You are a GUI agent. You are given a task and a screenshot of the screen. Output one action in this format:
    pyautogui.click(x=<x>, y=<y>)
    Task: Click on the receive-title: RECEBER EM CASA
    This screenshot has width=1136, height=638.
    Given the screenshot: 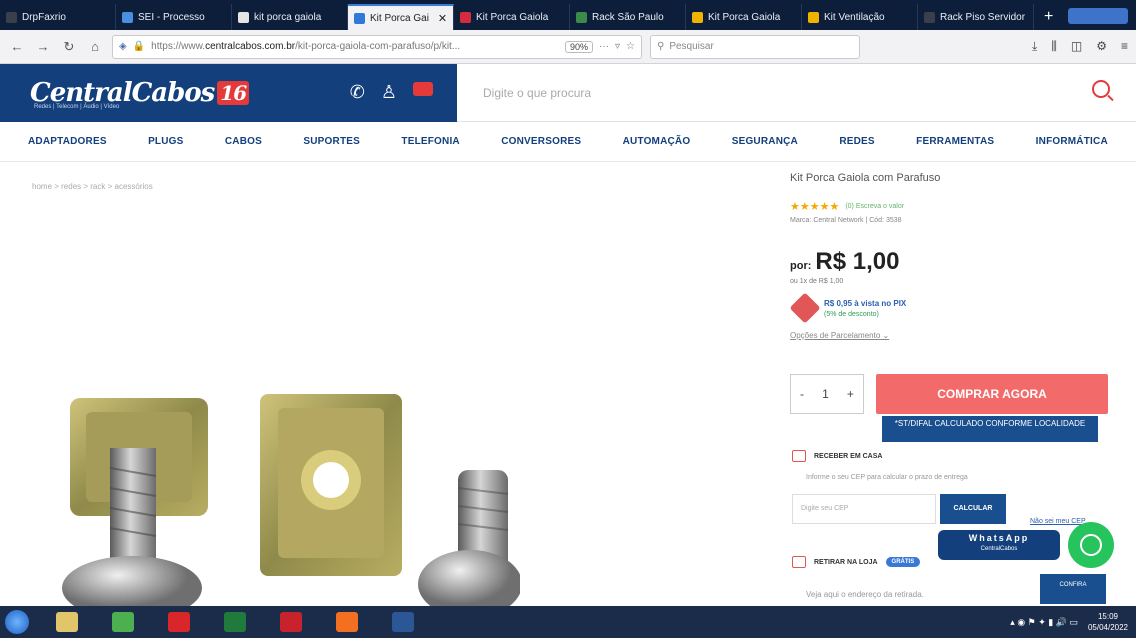 What is the action you would take?
    pyautogui.click(x=848, y=456)
    